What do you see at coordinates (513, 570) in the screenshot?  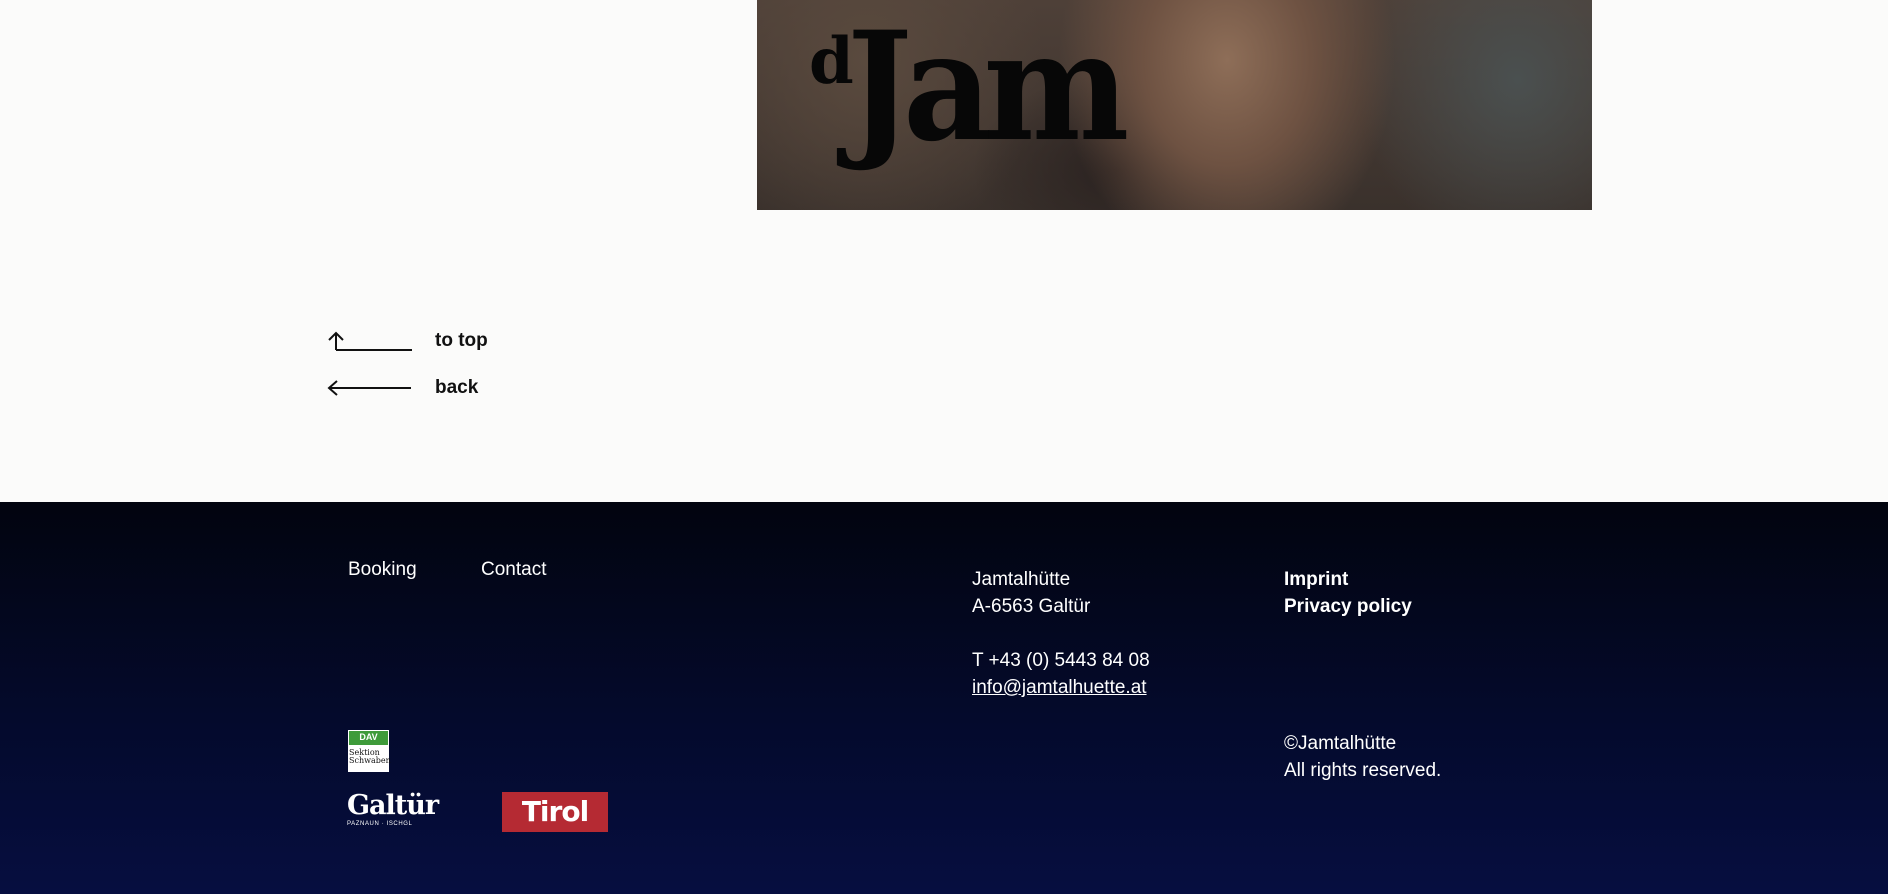 I see `footer-contact-link: Contact` at bounding box center [513, 570].